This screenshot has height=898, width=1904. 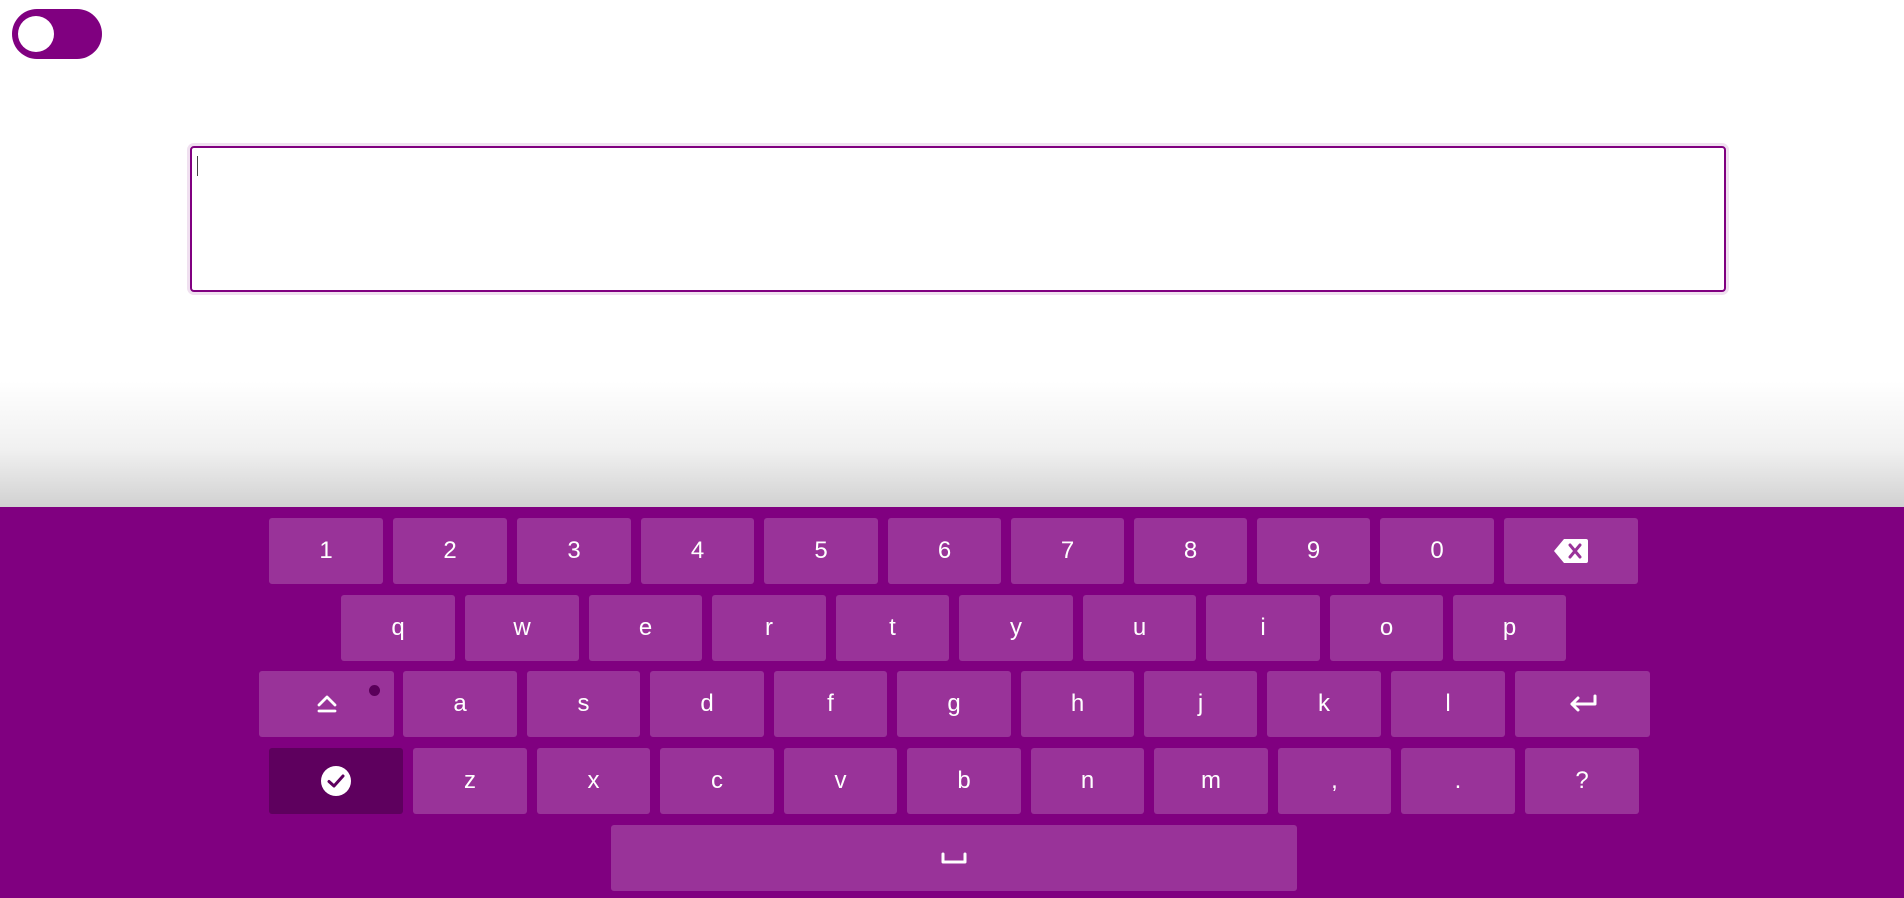 What do you see at coordinates (830, 704) in the screenshot?
I see `key-f: f` at bounding box center [830, 704].